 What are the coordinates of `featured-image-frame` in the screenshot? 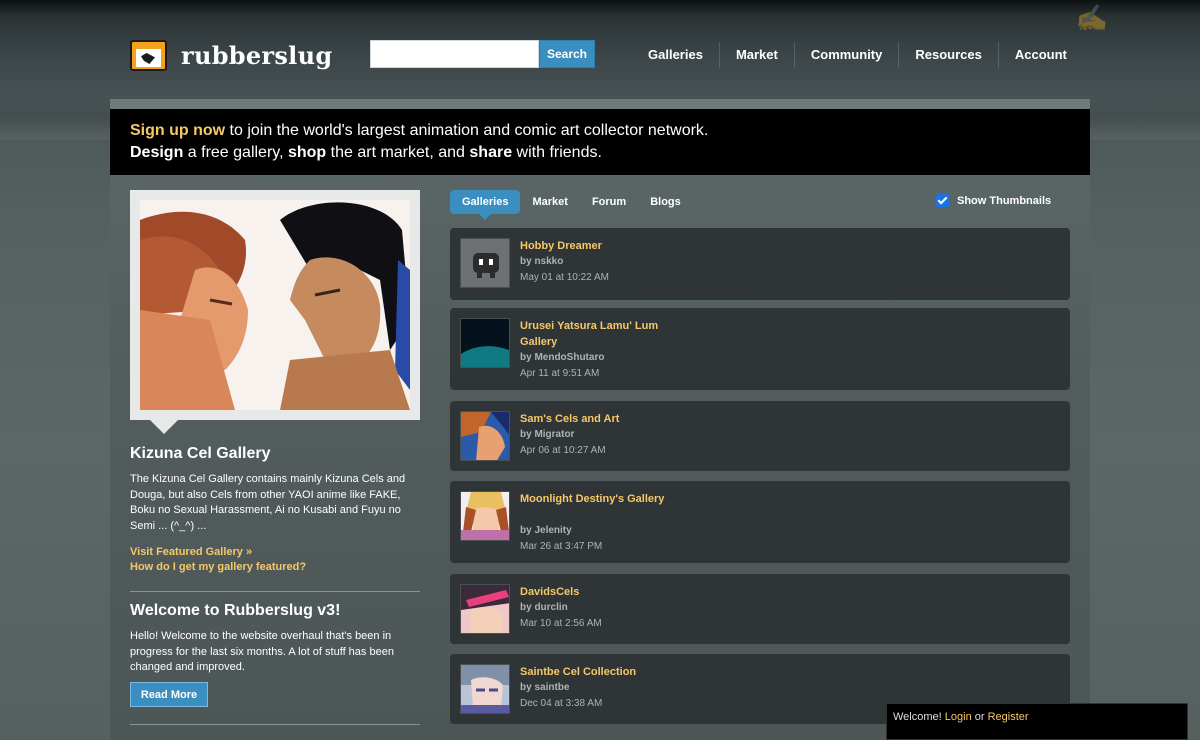 It's located at (275, 312).